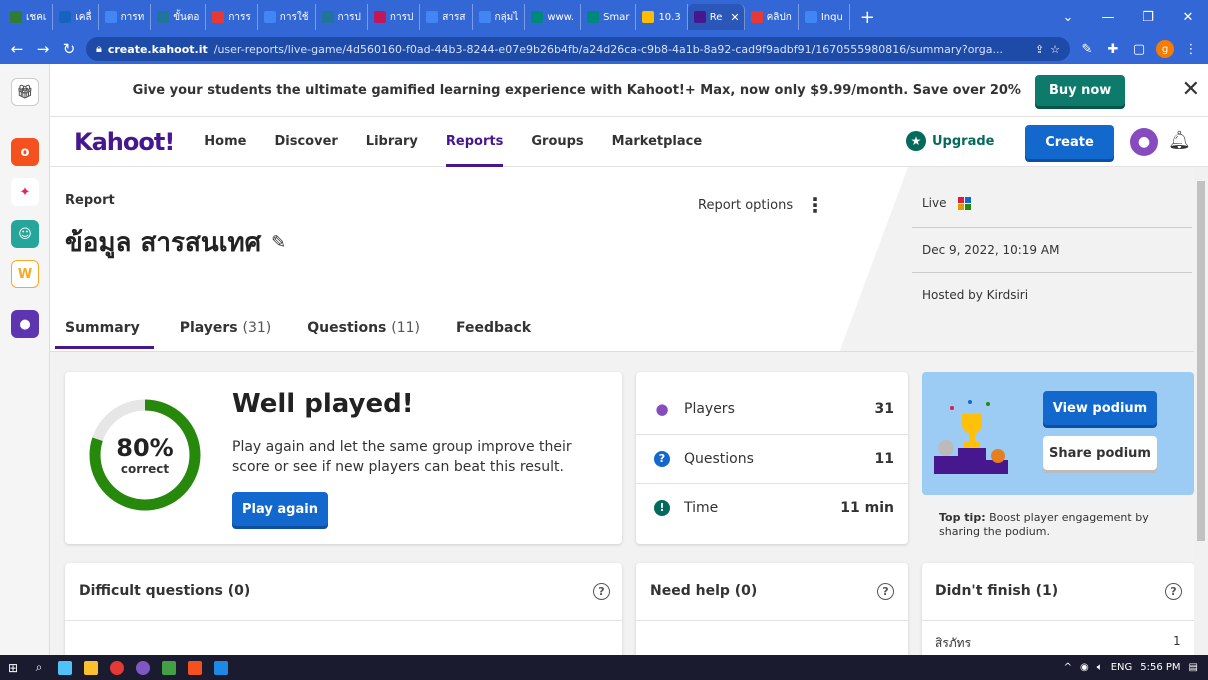 This screenshot has width=1208, height=680. I want to click on browser-tab: การท, so click(125, 17).